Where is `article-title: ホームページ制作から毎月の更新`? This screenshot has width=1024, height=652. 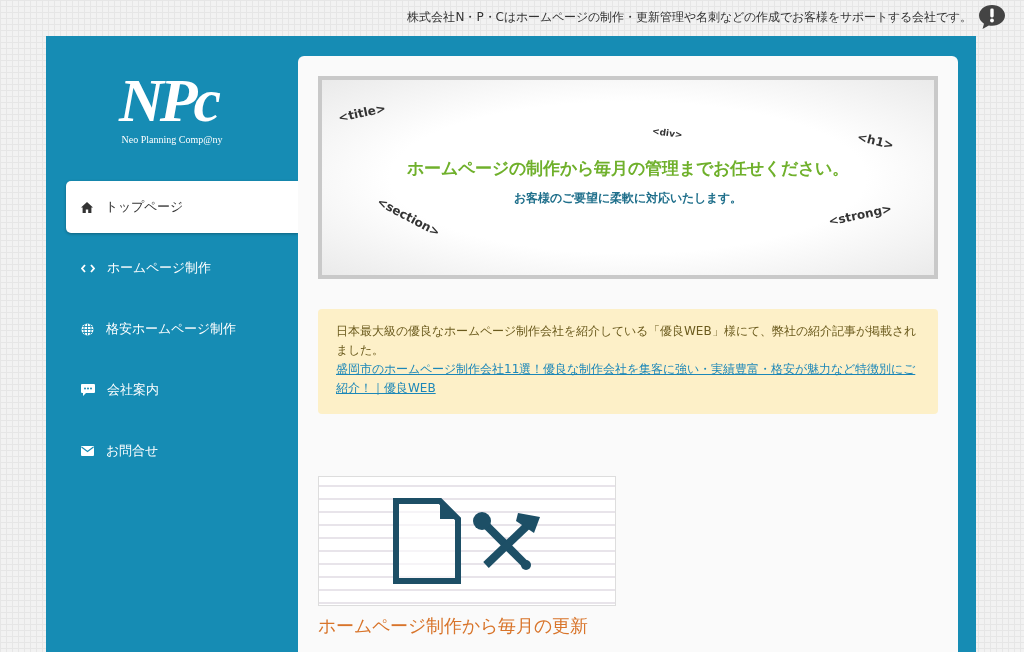
article-title: ホームページ制作から毎月の更新 is located at coordinates (453, 626).